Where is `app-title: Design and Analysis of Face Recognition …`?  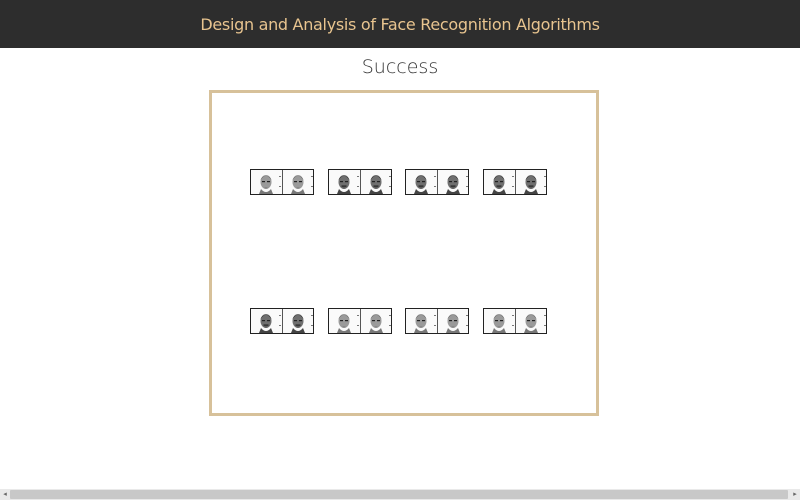 app-title: Design and Analysis of Face Recognition … is located at coordinates (400, 24).